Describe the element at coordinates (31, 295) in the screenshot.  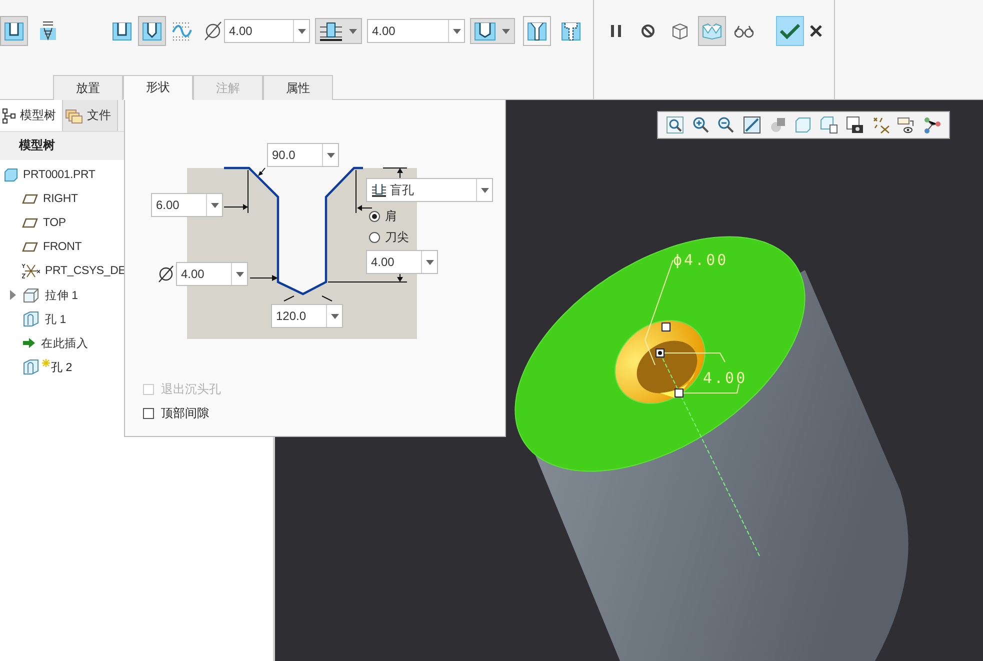
I see `extrude-icon` at that location.